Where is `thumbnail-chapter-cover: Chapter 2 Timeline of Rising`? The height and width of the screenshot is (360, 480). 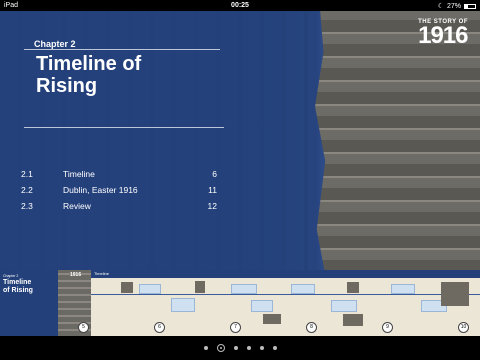 thumbnail-chapter-cover: Chapter 2 Timeline of Rising is located at coordinates (29, 303).